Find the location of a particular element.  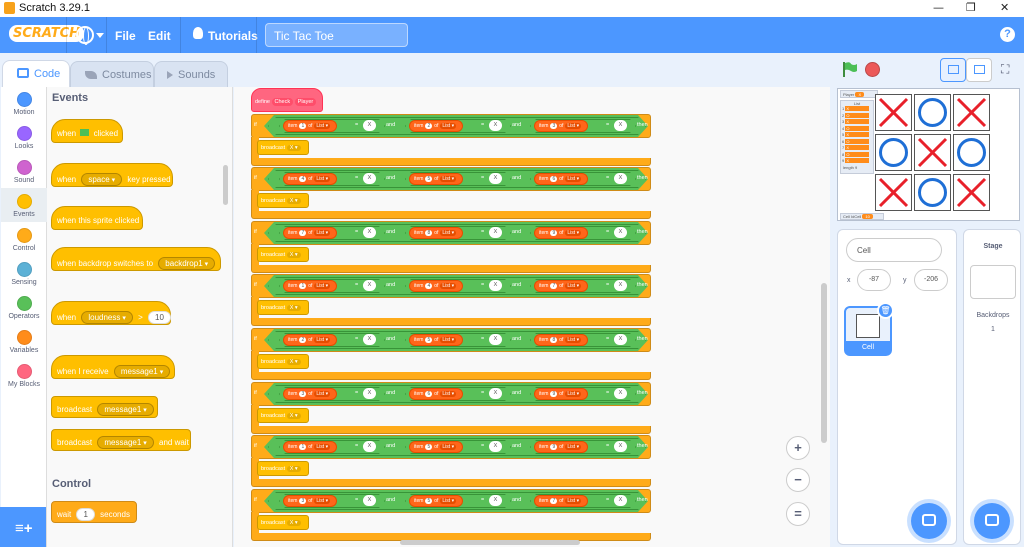

fullscreen-button: ⛶ is located at coordinates (1007, 70).